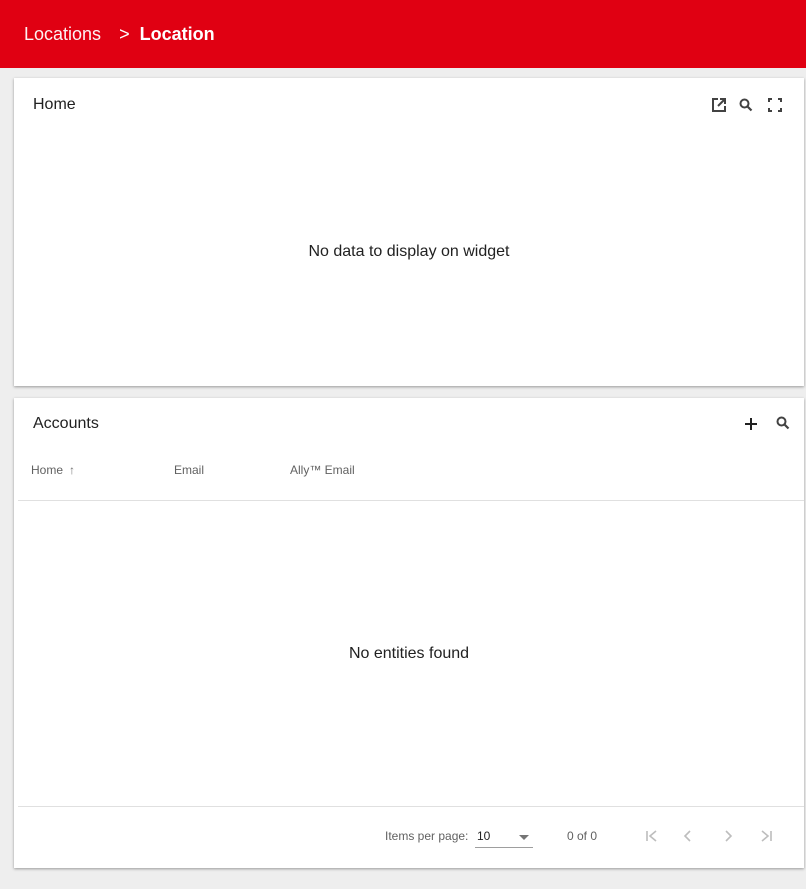 Image resolution: width=806 pixels, height=889 pixels. Describe the element at coordinates (66, 423) in the screenshot. I see `accounts-widget-title: Accounts` at that location.